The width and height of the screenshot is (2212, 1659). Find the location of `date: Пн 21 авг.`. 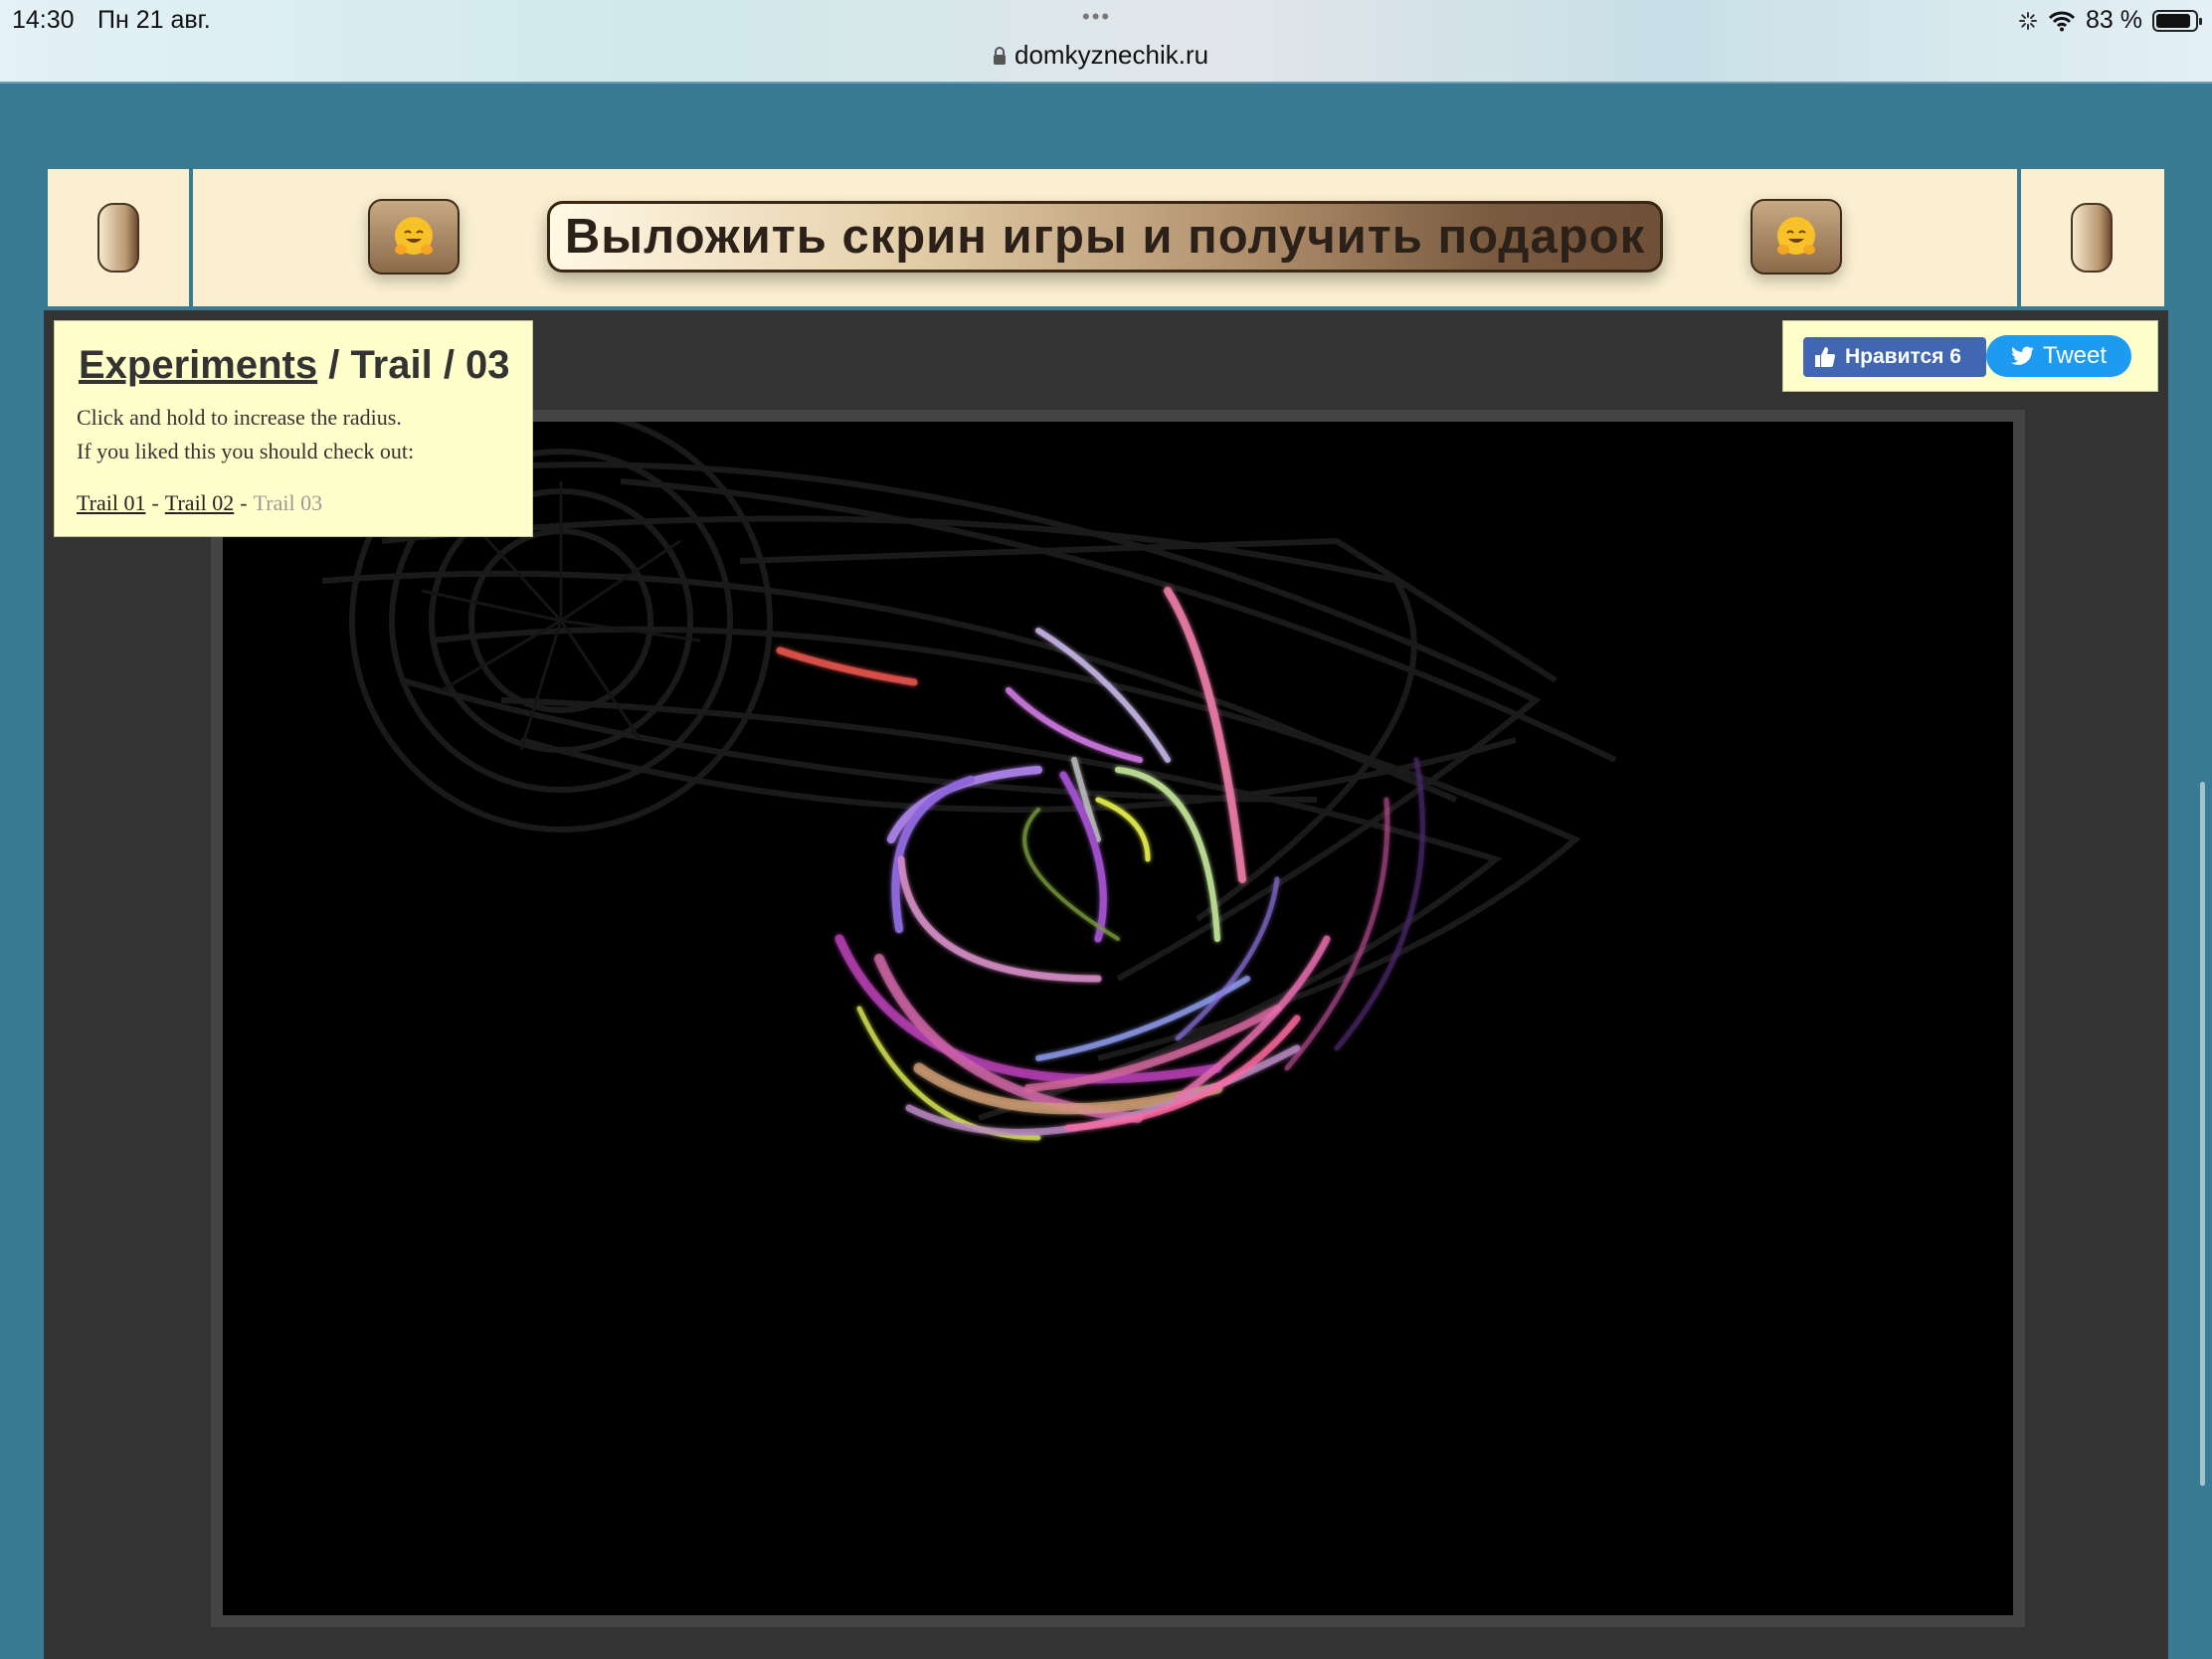

date: Пн 21 авг. is located at coordinates (154, 20).